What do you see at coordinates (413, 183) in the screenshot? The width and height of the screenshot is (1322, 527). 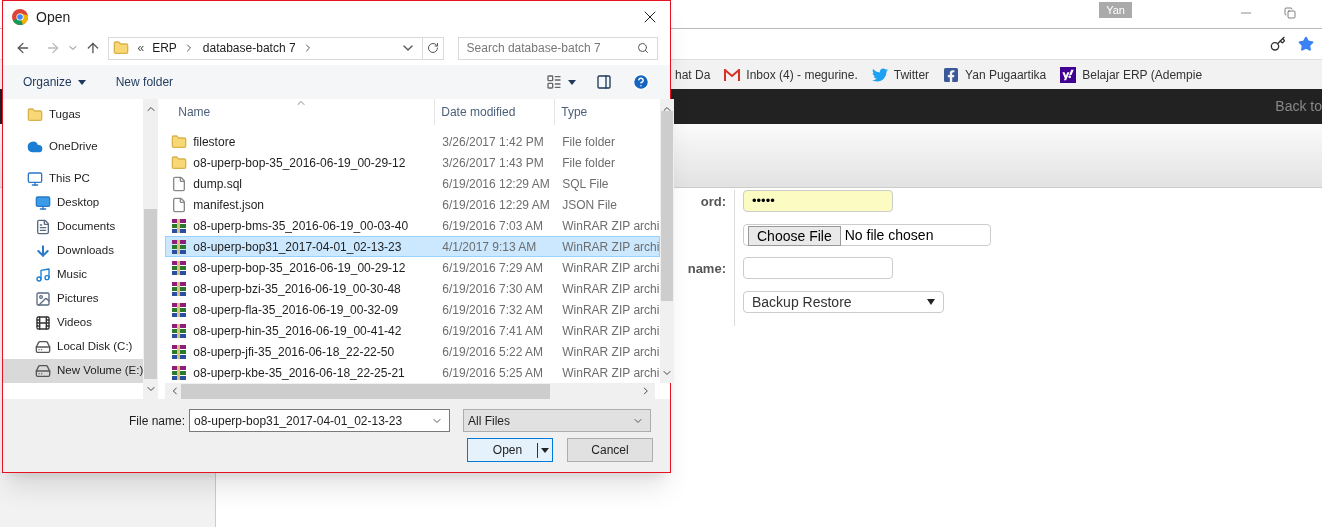 I see `file-row: dump.sql 6/19/2016 12:29 AM SQL File` at bounding box center [413, 183].